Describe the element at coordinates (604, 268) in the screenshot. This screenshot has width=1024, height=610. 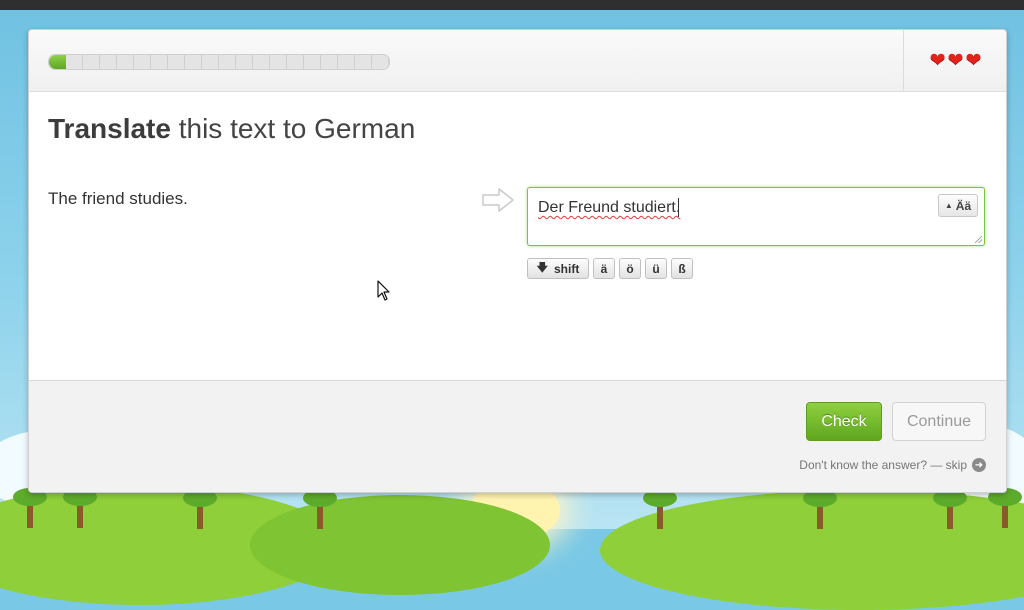
I see `special-char-key: ä` at that location.